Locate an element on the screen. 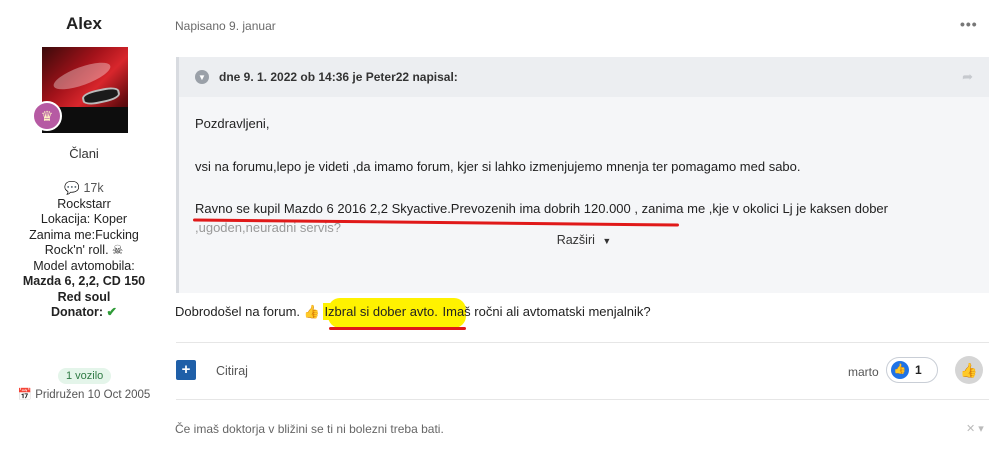  quote-line: Pozdravljeni, is located at coordinates (232, 123).